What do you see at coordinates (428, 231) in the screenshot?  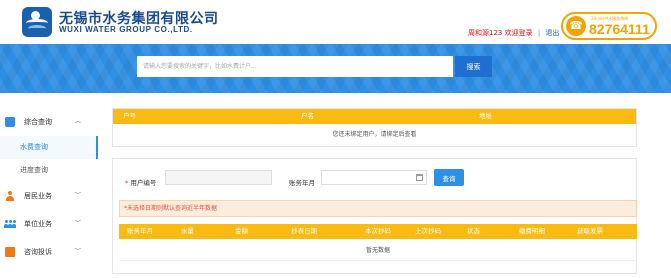 I see `column-header: 上次抄码` at bounding box center [428, 231].